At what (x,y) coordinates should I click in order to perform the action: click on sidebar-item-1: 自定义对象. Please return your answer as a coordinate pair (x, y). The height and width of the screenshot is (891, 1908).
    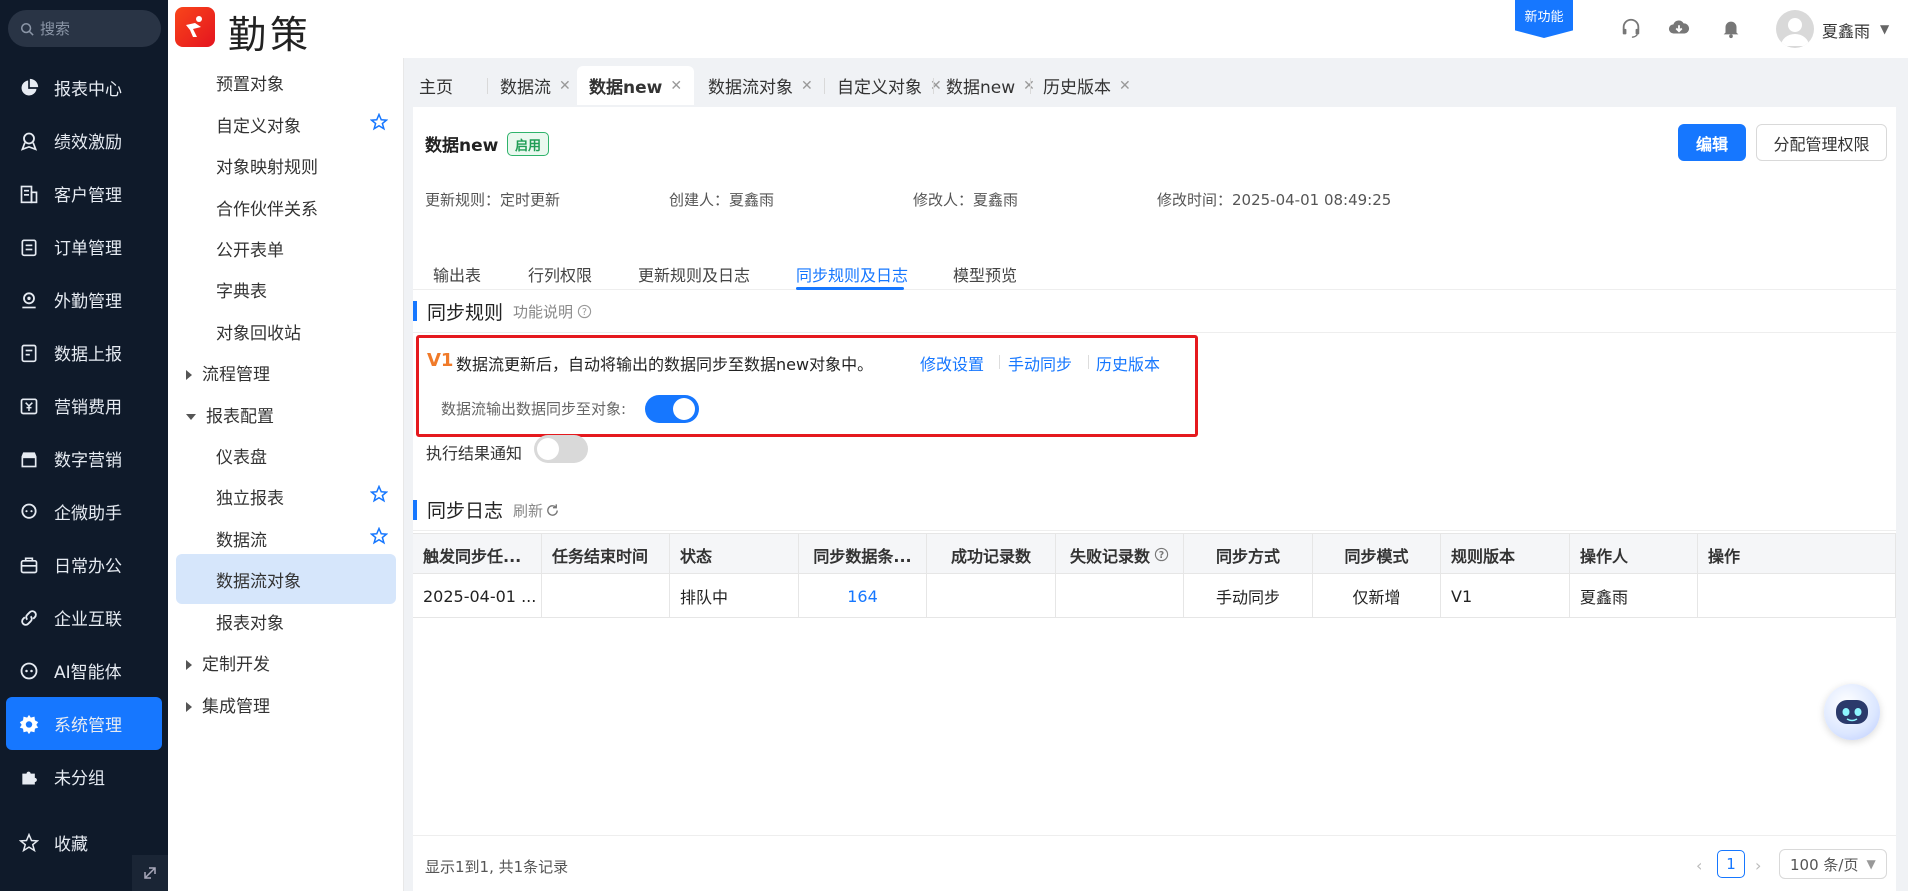
    Looking at the image, I should click on (258, 124).